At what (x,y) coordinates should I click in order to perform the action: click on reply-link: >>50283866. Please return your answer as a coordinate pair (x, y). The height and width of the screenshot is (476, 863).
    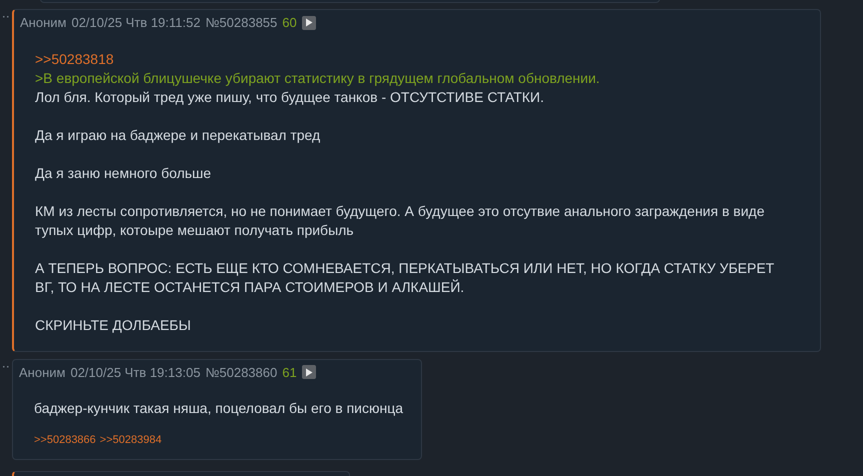
    Looking at the image, I should click on (65, 440).